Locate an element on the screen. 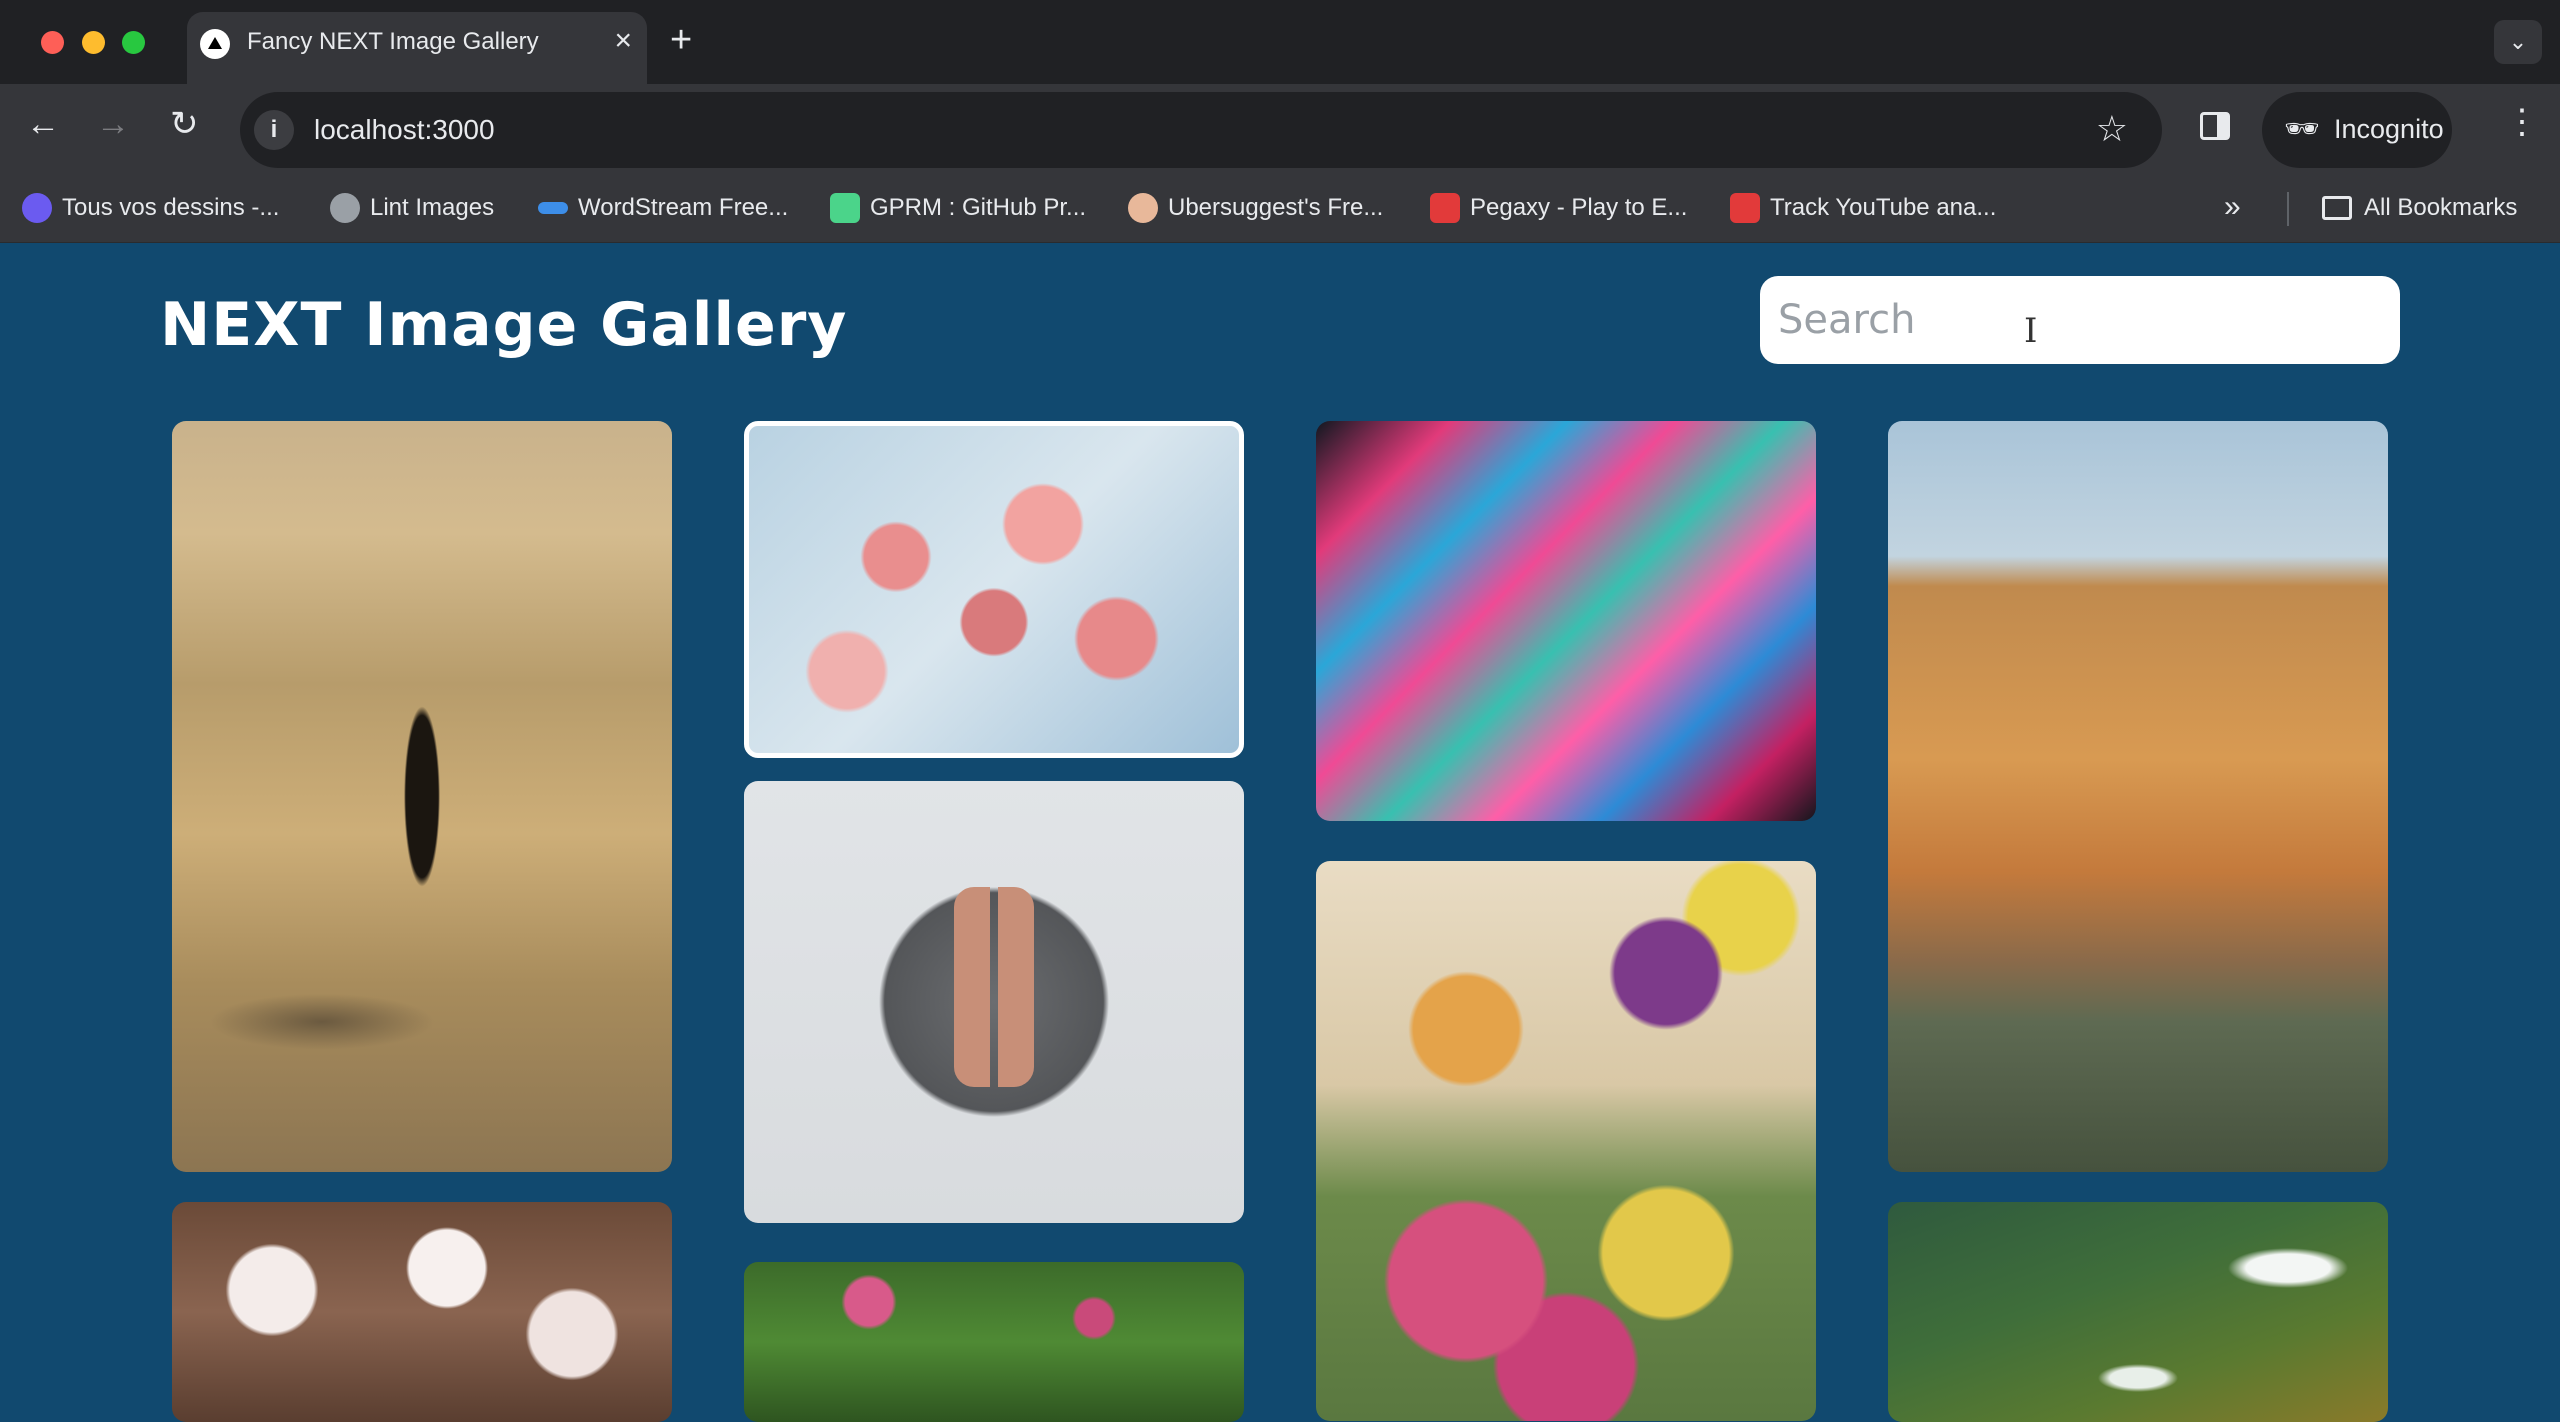 This screenshot has height=1422, width=2560. legs-figure is located at coordinates (994, 987).